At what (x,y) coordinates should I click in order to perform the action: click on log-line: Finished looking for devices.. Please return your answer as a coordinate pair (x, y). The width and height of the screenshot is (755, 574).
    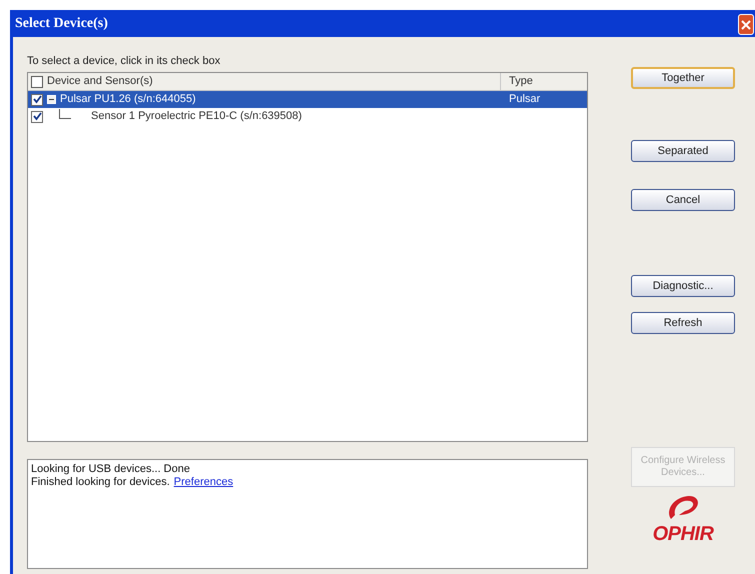
    Looking at the image, I should click on (100, 482).